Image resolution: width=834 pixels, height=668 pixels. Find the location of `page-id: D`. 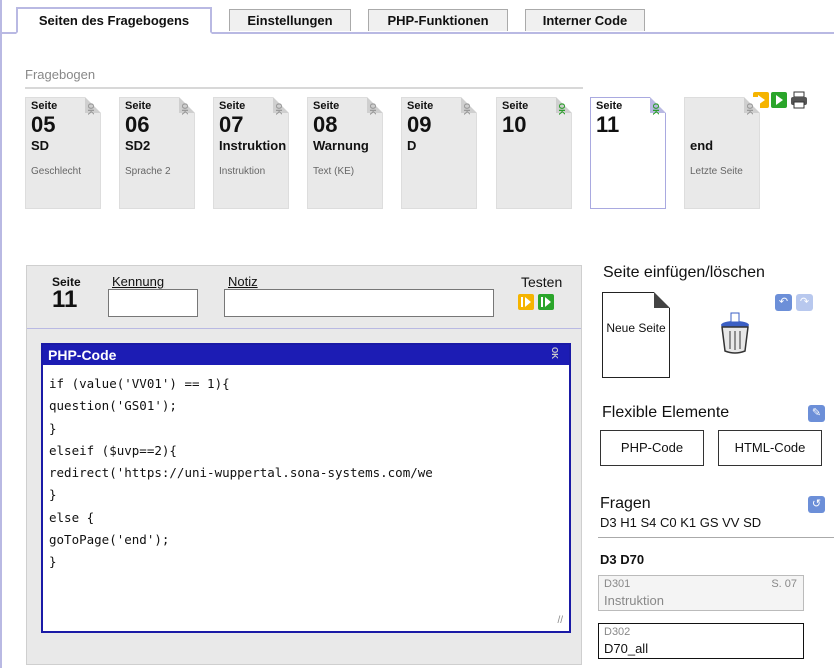

page-id: D is located at coordinates (412, 145).